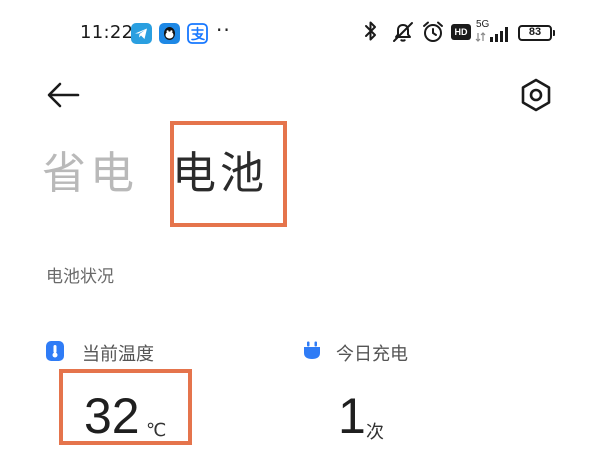 This screenshot has width=600, height=450. I want to click on temperature-unit: ℃, so click(156, 430).